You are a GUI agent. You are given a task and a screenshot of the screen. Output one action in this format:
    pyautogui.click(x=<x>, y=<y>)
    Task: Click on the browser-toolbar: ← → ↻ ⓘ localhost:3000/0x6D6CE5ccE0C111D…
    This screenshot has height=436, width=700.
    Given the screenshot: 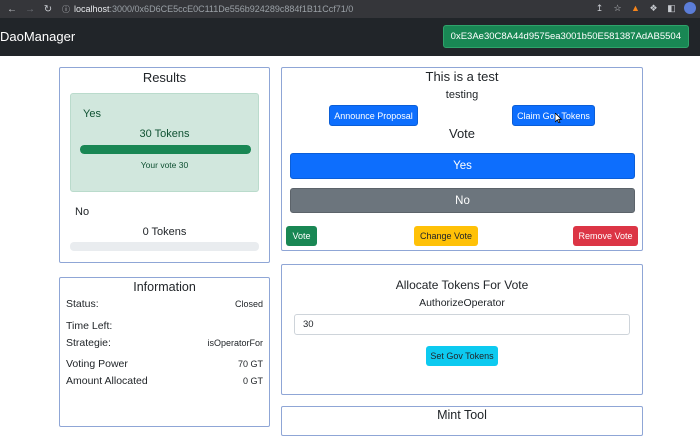 What is the action you would take?
    pyautogui.click(x=350, y=9)
    